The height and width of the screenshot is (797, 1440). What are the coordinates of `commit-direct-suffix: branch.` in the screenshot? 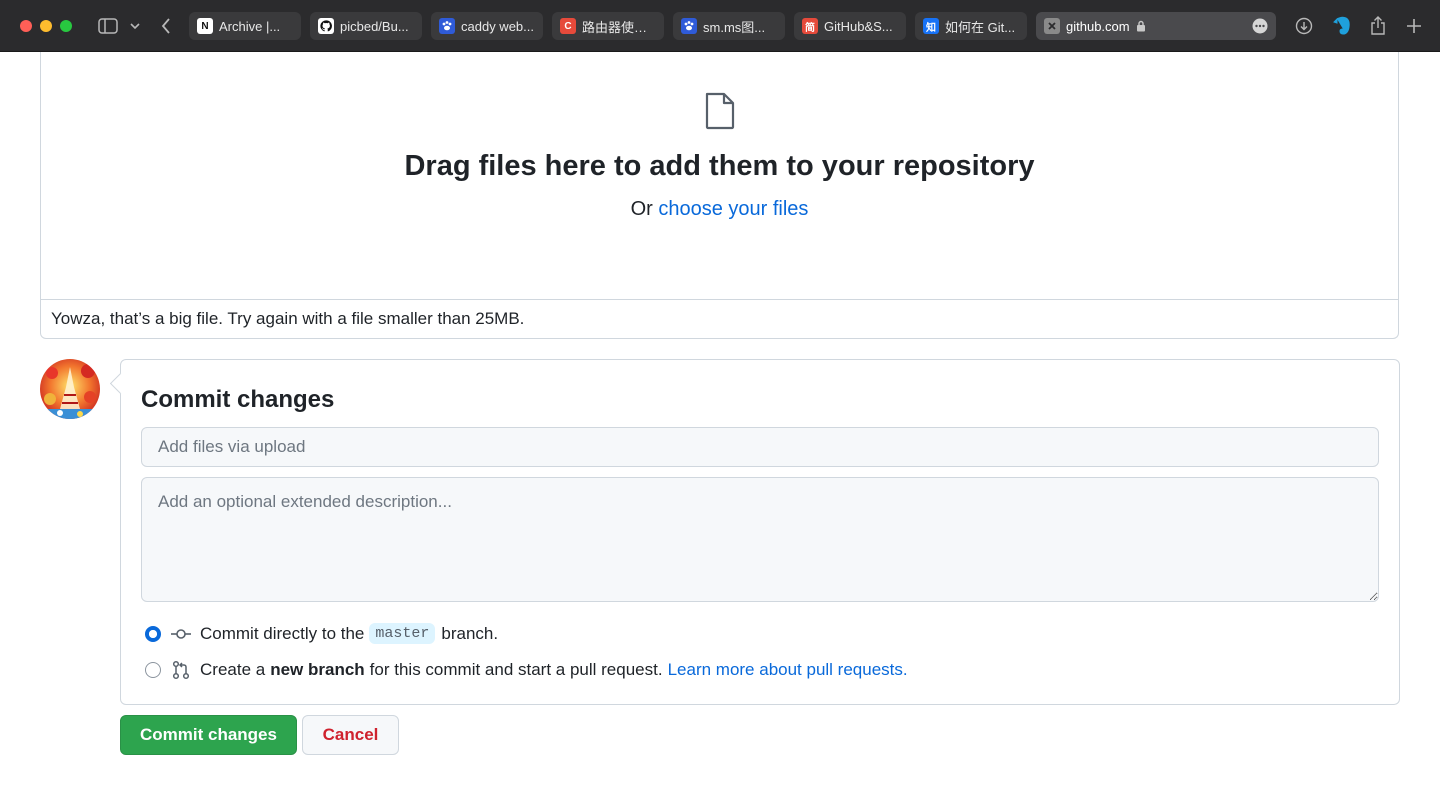 It's located at (470, 633).